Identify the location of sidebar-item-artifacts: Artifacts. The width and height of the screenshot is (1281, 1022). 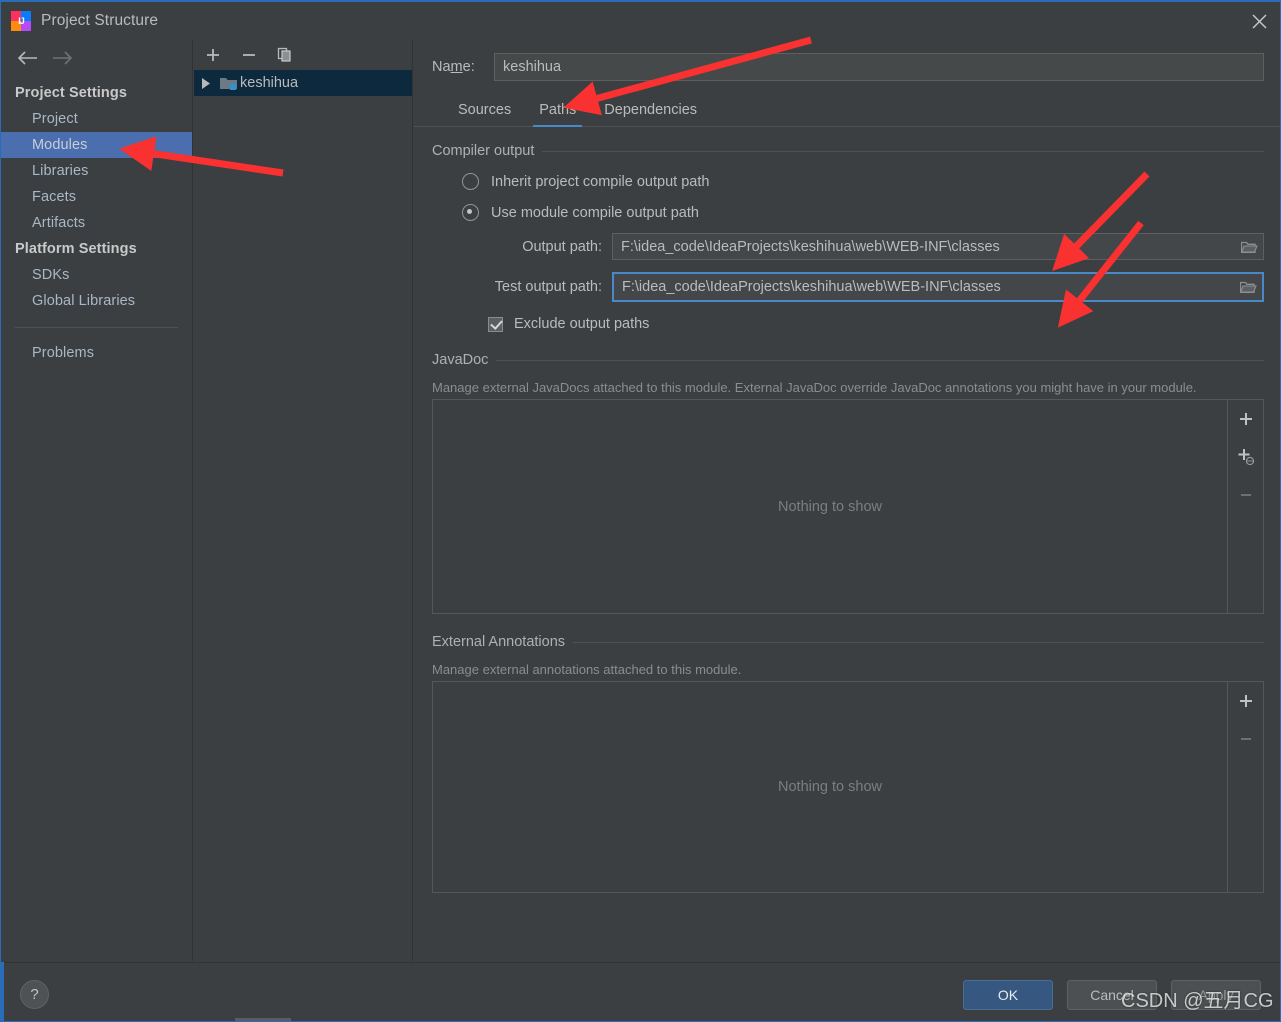
(96, 223).